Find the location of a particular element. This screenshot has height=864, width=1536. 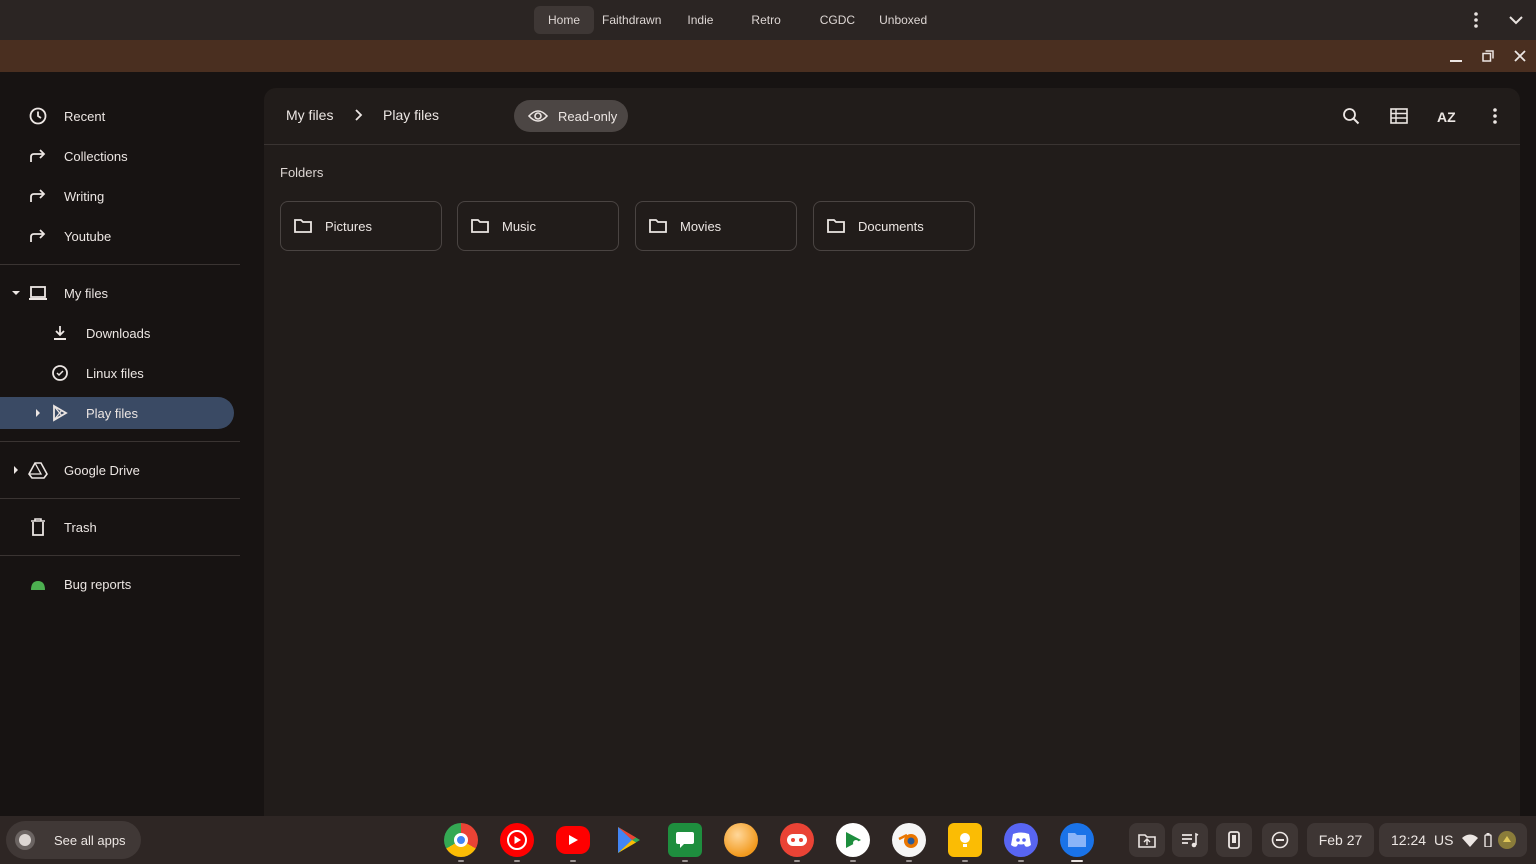

desk-tabs: Home Faithdrawn Indie Retro CGDC Unboxed is located at coordinates (735, 20).